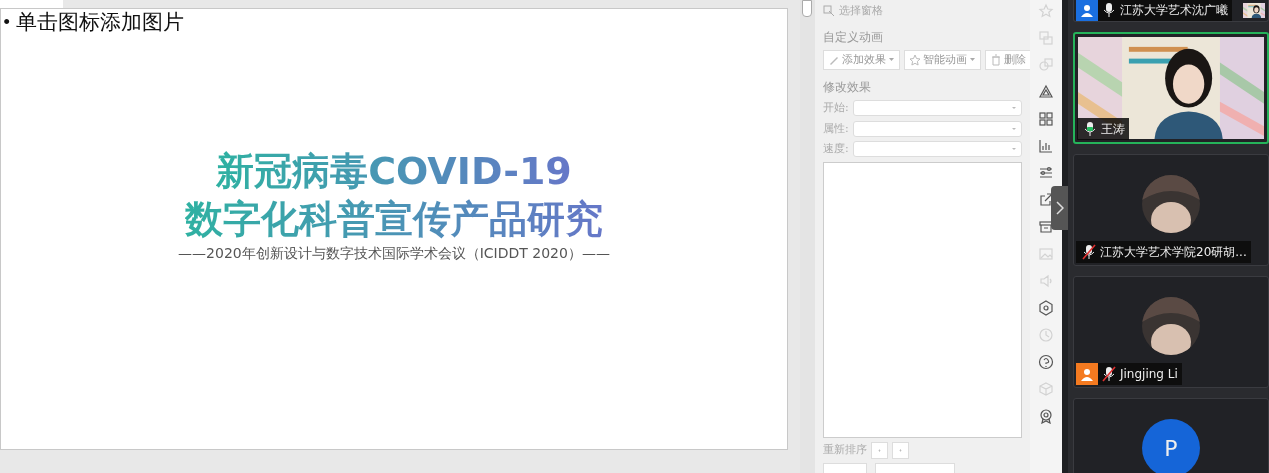 The height and width of the screenshot is (473, 1269). I want to click on archive-icon, so click(1046, 227).